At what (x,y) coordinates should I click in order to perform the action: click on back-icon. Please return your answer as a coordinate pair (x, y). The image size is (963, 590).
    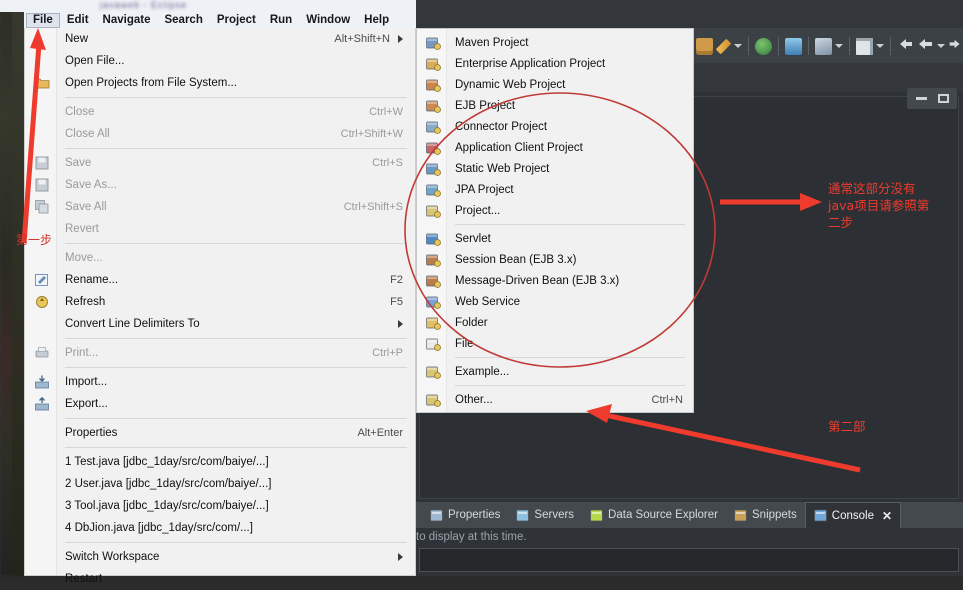
    Looking at the image, I should click on (905, 46).